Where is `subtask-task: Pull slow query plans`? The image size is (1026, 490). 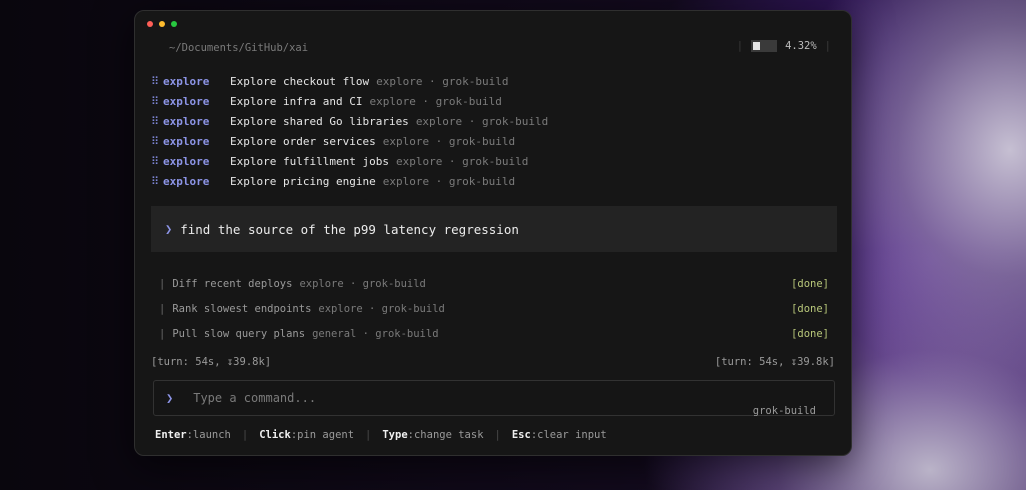 subtask-task: Pull slow query plans is located at coordinates (239, 333).